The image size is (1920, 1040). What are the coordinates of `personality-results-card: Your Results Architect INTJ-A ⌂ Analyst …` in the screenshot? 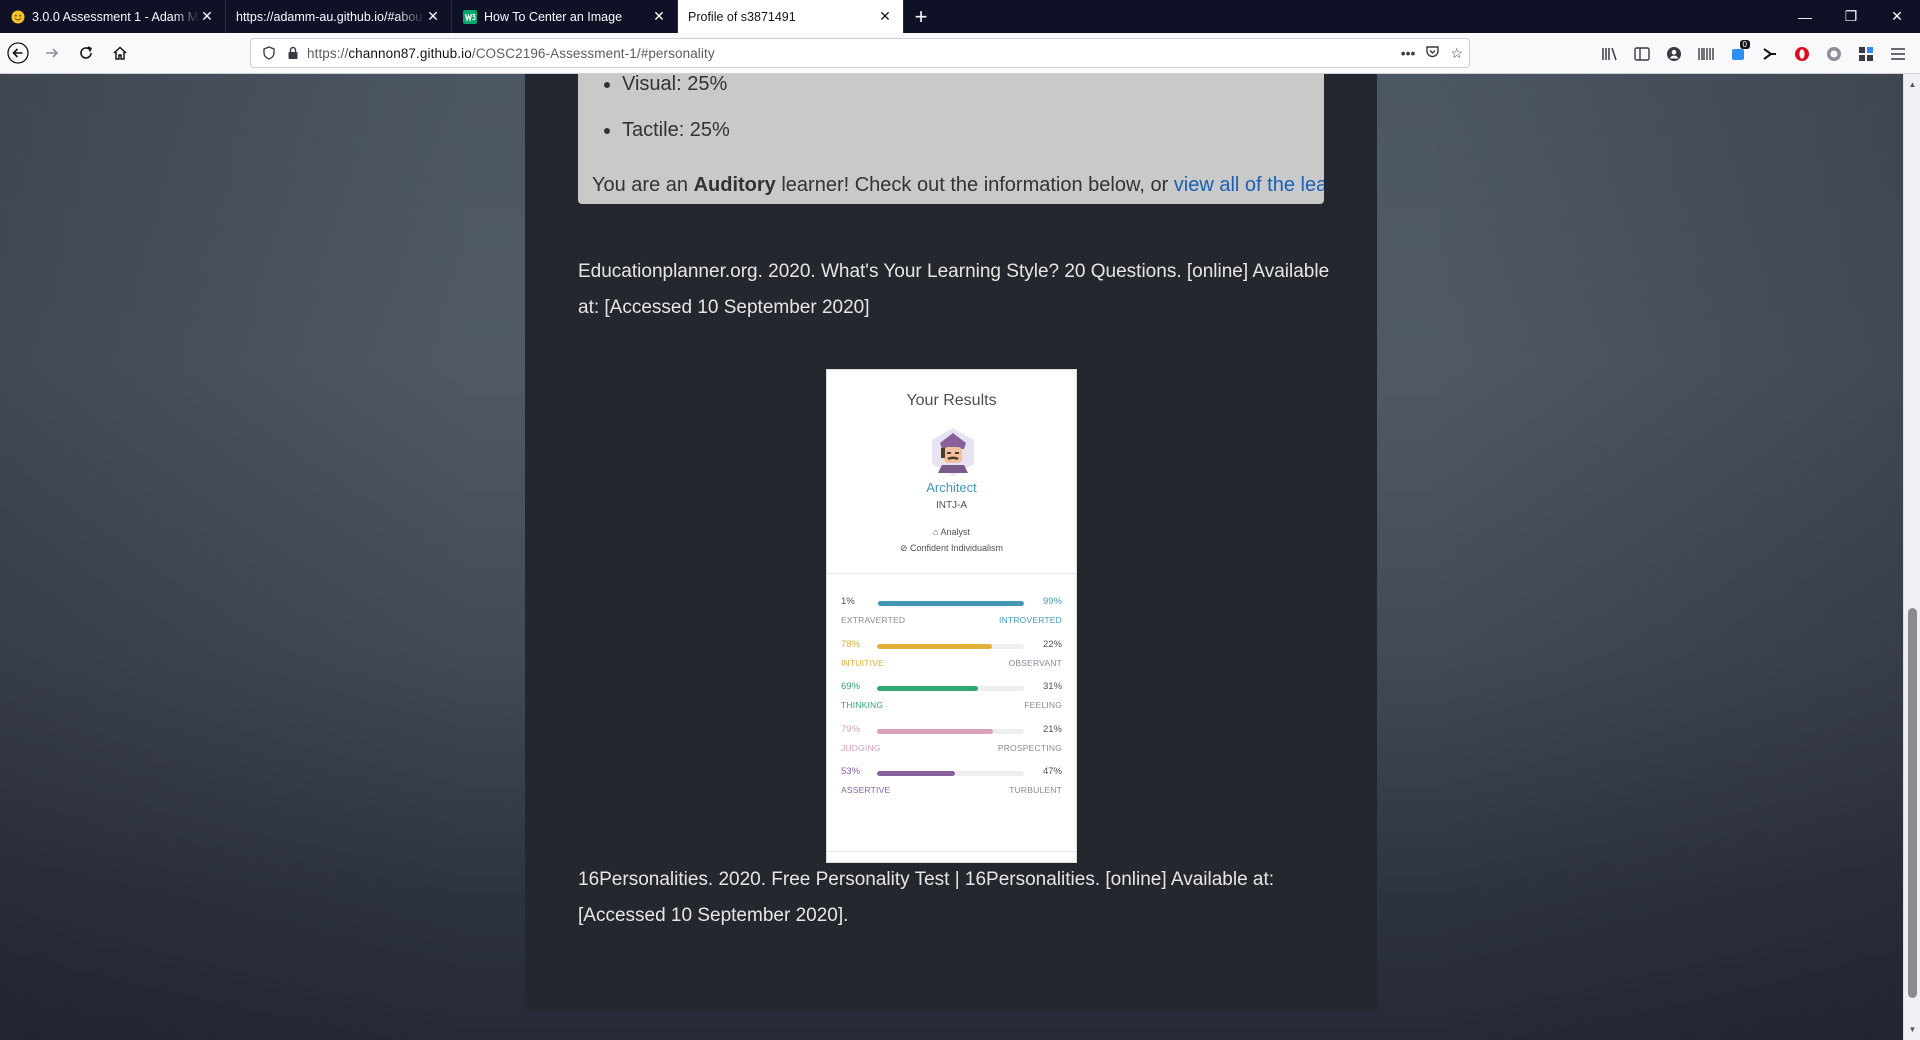 It's located at (951, 616).